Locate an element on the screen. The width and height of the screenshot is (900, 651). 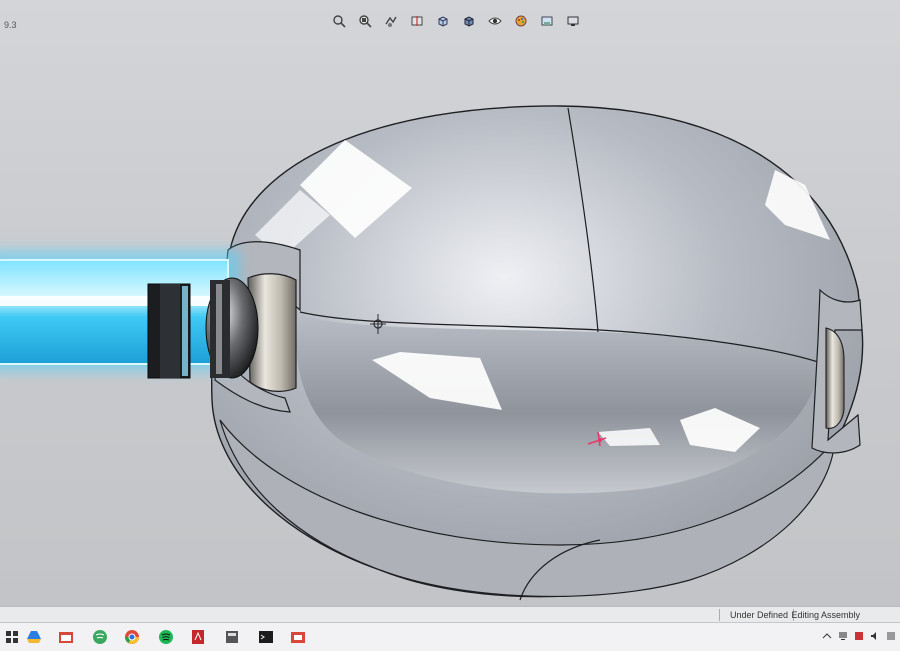
pdf-reader-icon is located at coordinates (198, 637).